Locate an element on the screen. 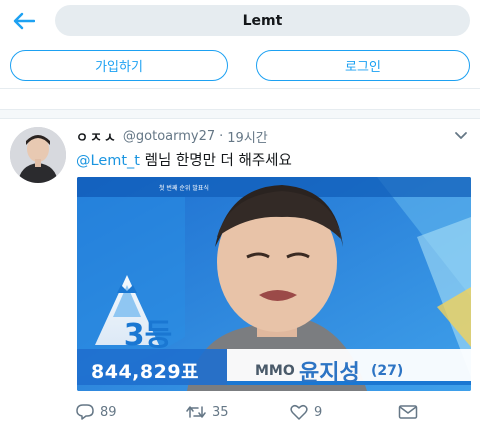 The image size is (480, 435). like-button: 9 is located at coordinates (306, 412).